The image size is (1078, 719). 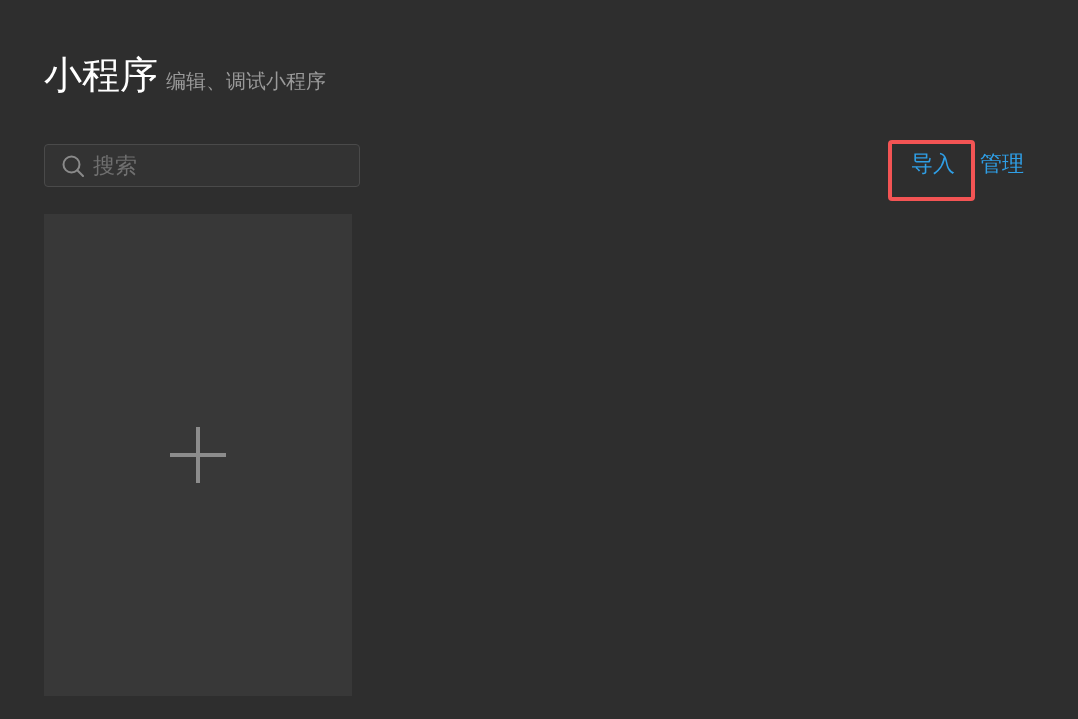 I want to click on plus-icon, so click(x=198, y=455).